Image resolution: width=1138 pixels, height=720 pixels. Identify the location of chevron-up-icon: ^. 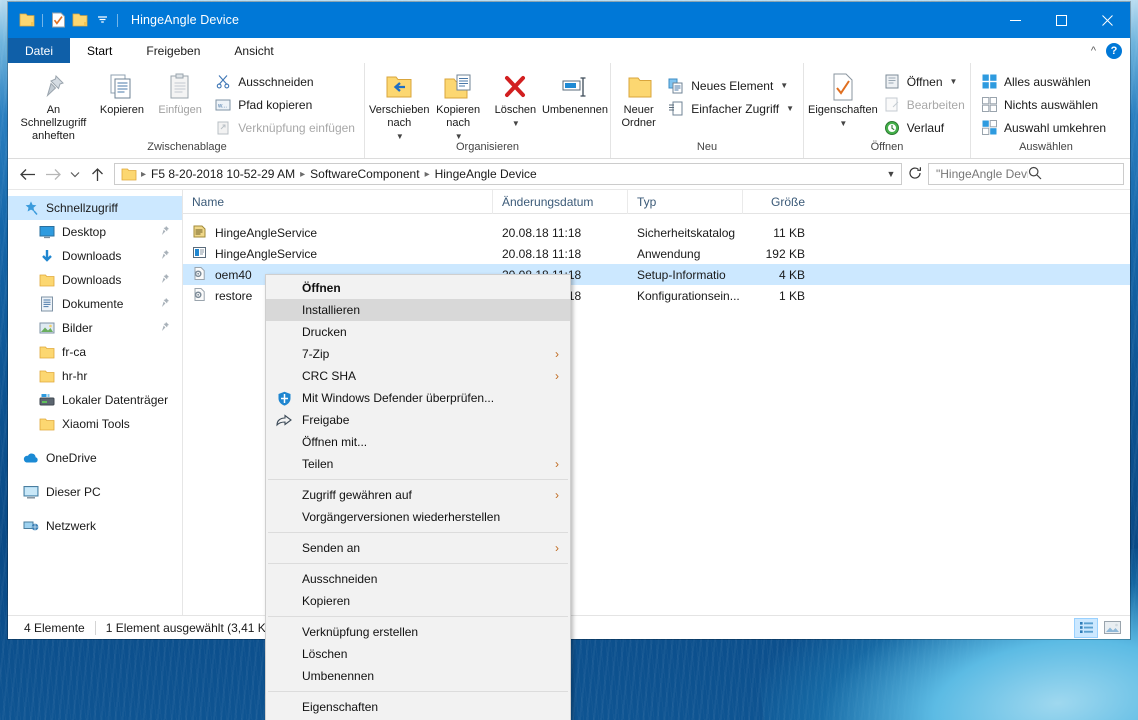
(1093, 51).